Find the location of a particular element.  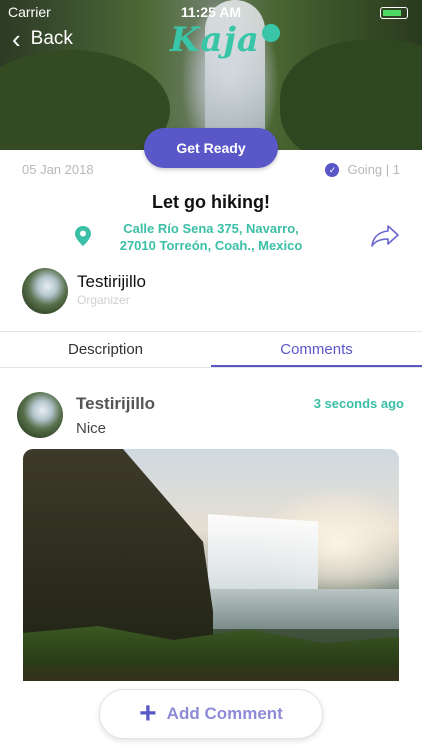

address-line-2: 27010 Torreón, Coah., Mexico is located at coordinates (211, 245).